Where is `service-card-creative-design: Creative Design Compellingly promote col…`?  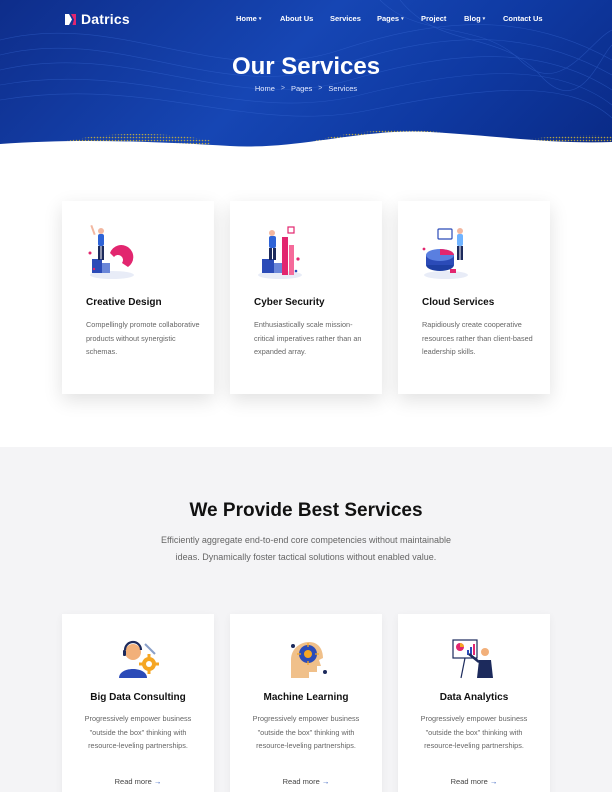 service-card-creative-design: Creative Design Compellingly promote col… is located at coordinates (138, 297).